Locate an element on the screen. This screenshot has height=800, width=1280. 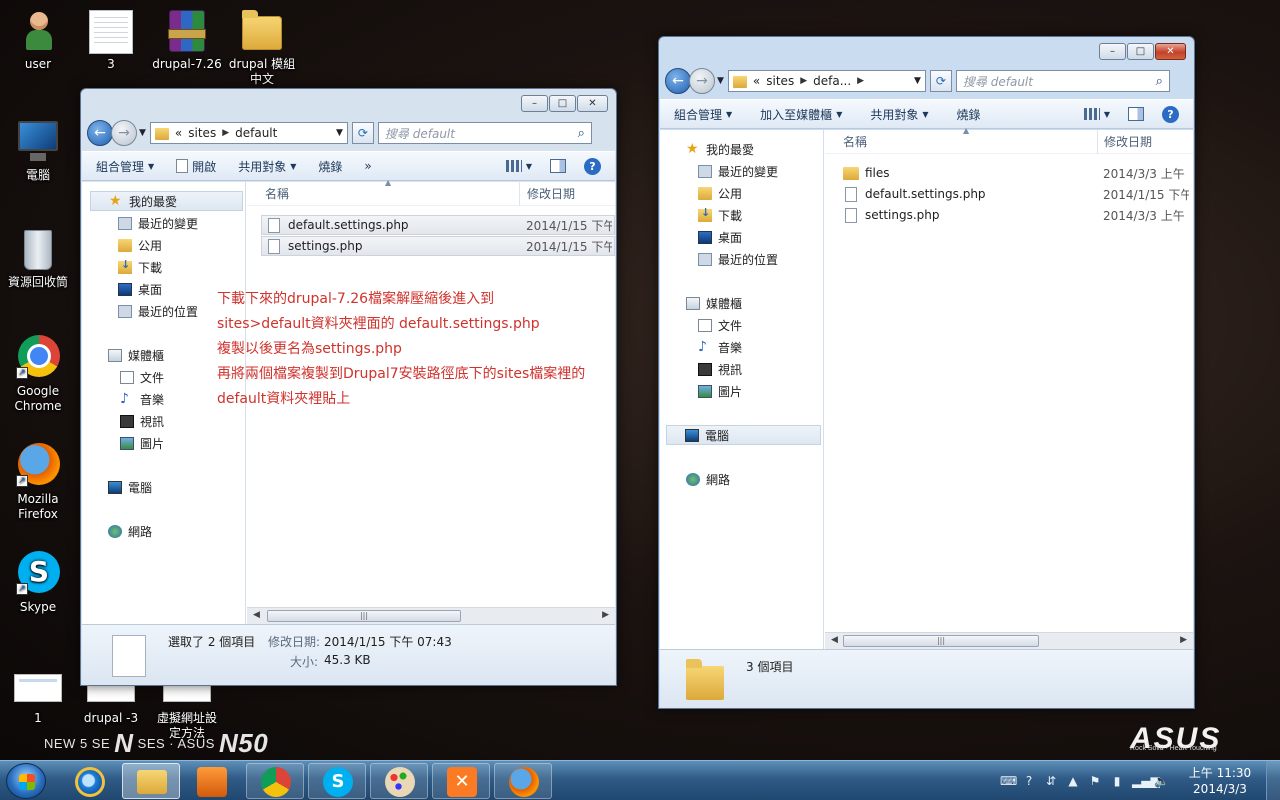
back-button: ← is located at coordinates (678, 81).